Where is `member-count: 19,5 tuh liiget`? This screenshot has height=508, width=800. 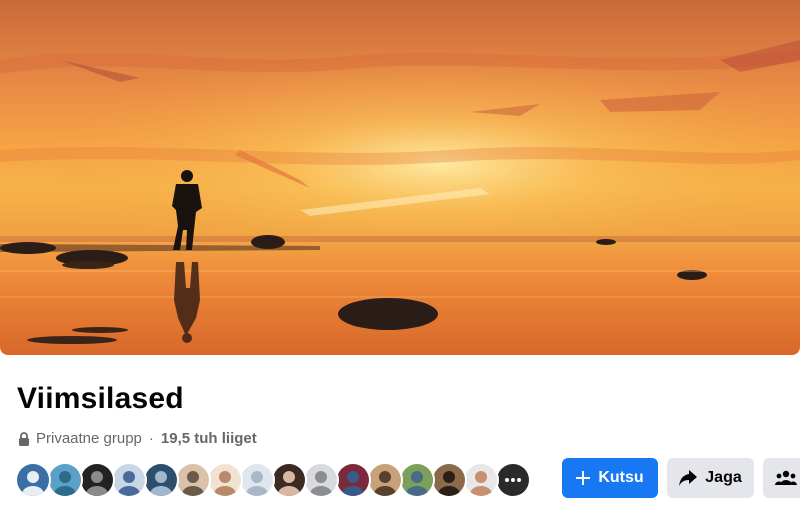
member-count: 19,5 tuh liiget is located at coordinates (209, 438).